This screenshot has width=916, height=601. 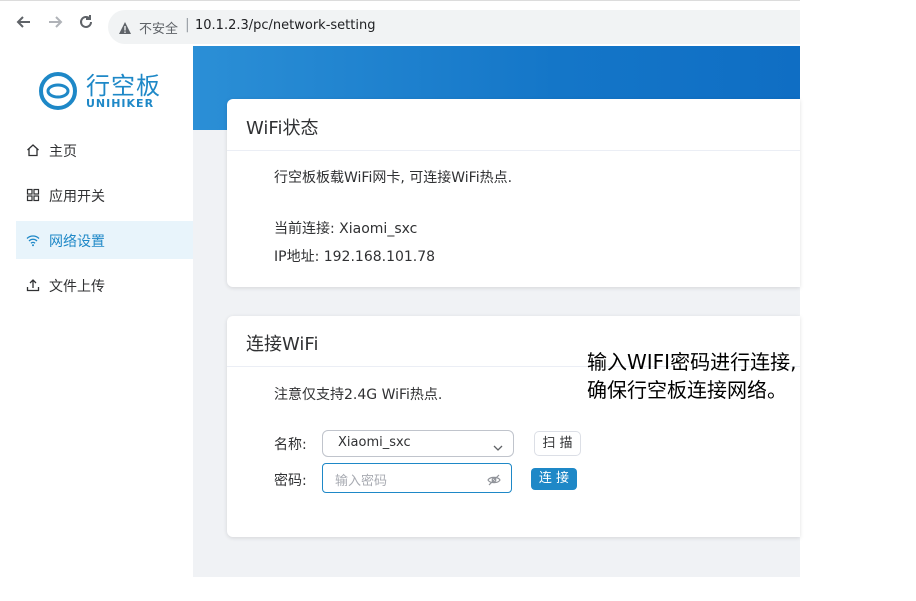 I want to click on sidebar-item-label: 主页, so click(x=63, y=152).